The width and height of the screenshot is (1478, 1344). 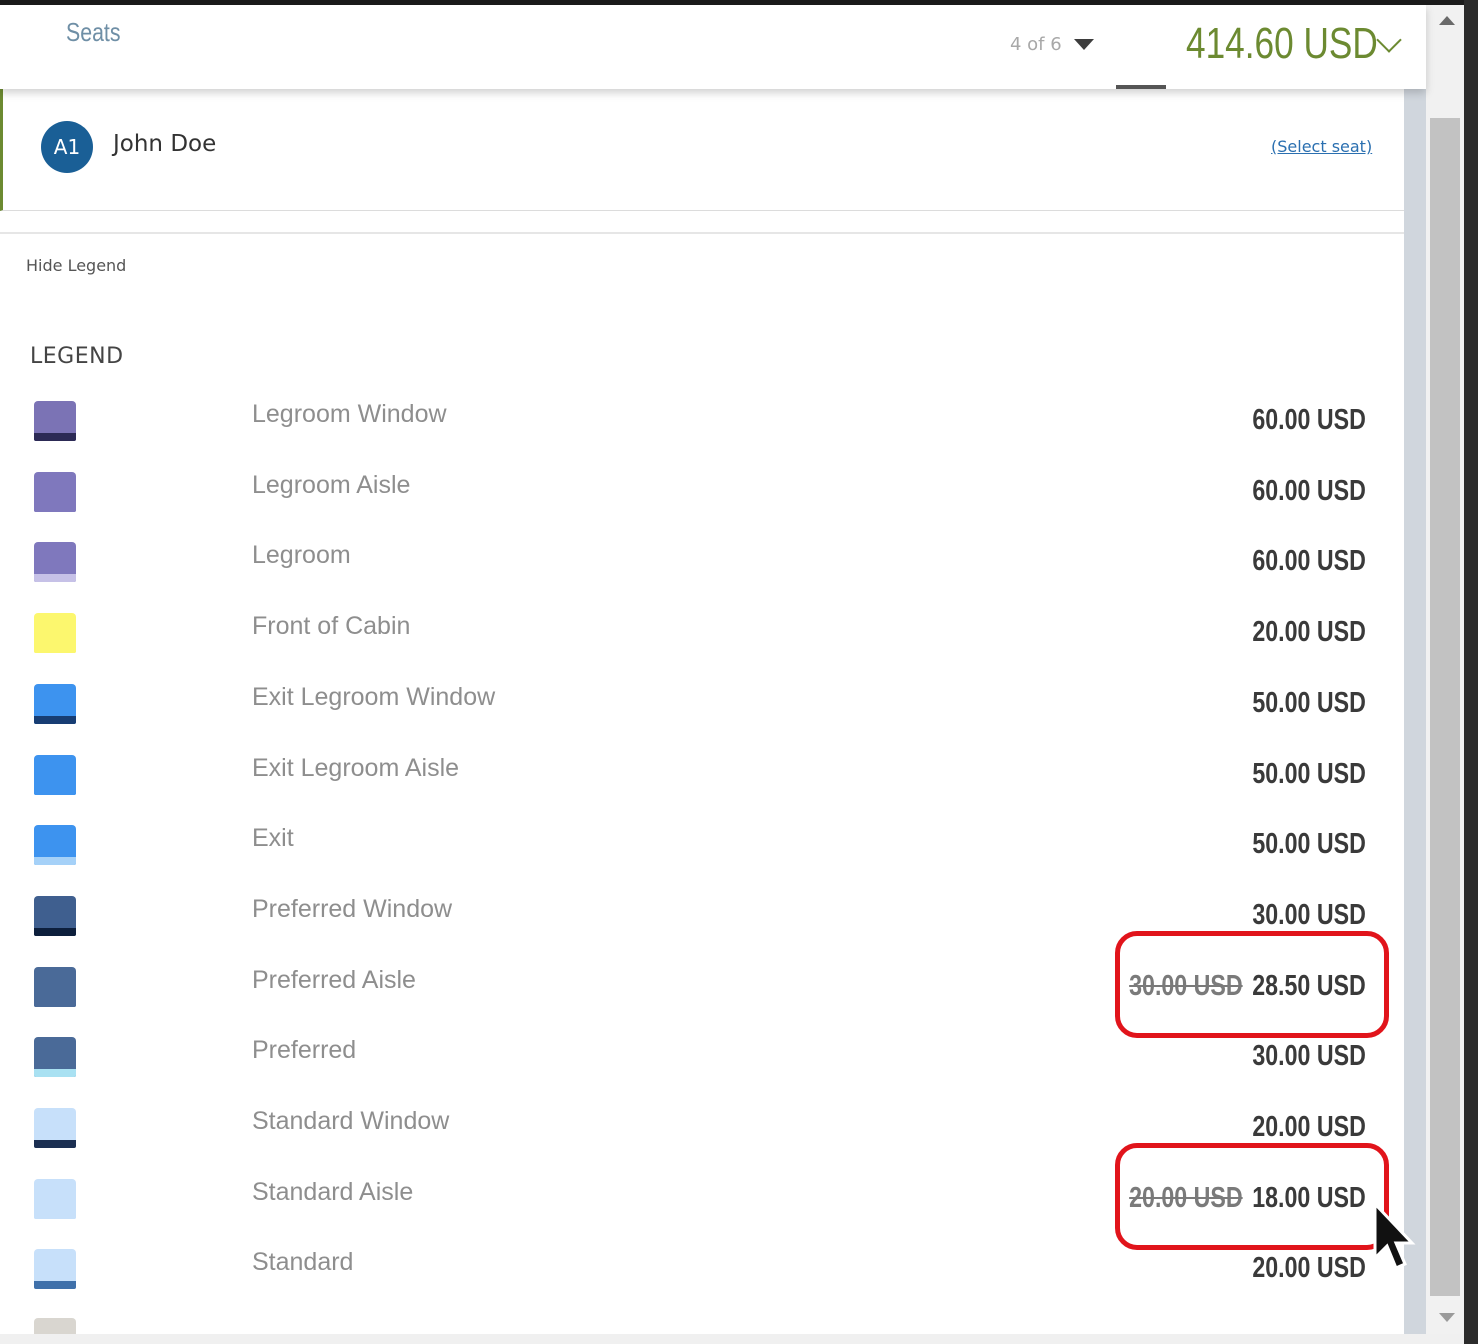 What do you see at coordinates (165, 144) in the screenshot?
I see `passenger-name: John Doe` at bounding box center [165, 144].